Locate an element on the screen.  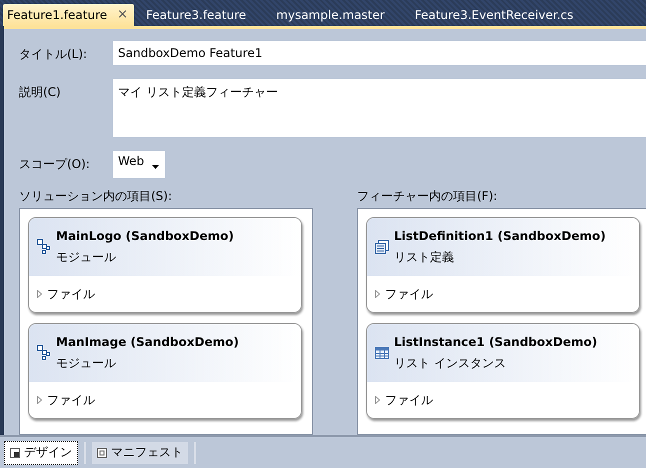
item-name: MainLogo (SandboxDemo) is located at coordinates (145, 236).